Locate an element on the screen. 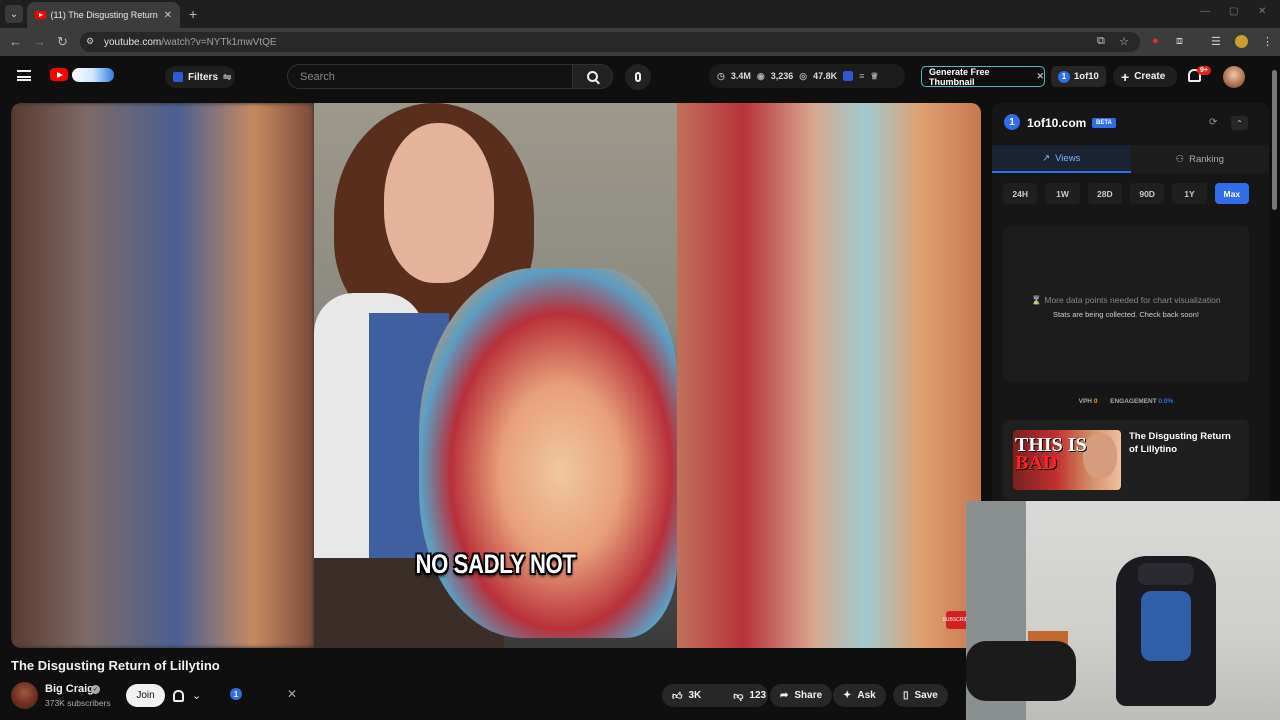  filters-button: Filters ⇋ is located at coordinates (200, 77).